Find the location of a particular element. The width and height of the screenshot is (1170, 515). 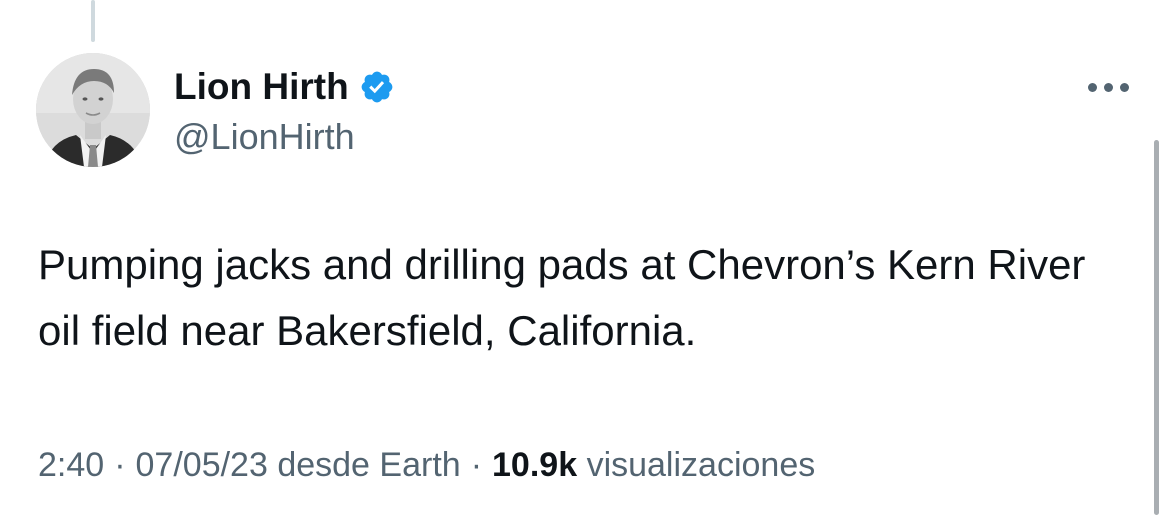

more-options-icon is located at coordinates (1108, 87).